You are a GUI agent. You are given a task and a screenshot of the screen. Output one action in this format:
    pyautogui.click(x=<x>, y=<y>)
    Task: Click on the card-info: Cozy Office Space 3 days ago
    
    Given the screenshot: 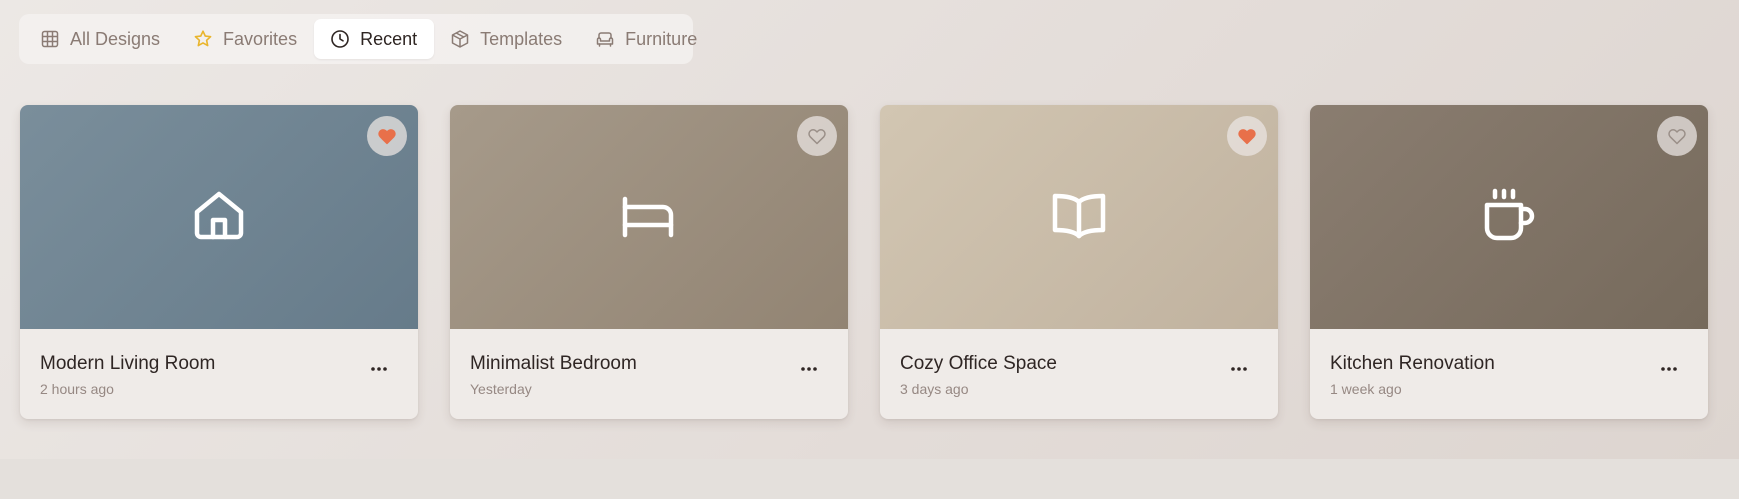 What is the action you would take?
    pyautogui.click(x=1079, y=374)
    